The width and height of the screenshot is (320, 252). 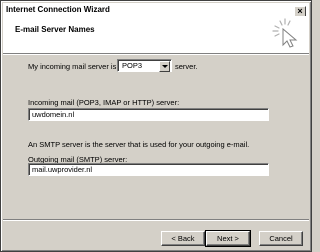 What do you see at coordinates (281, 238) in the screenshot?
I see `cancel-button: Cancel` at bounding box center [281, 238].